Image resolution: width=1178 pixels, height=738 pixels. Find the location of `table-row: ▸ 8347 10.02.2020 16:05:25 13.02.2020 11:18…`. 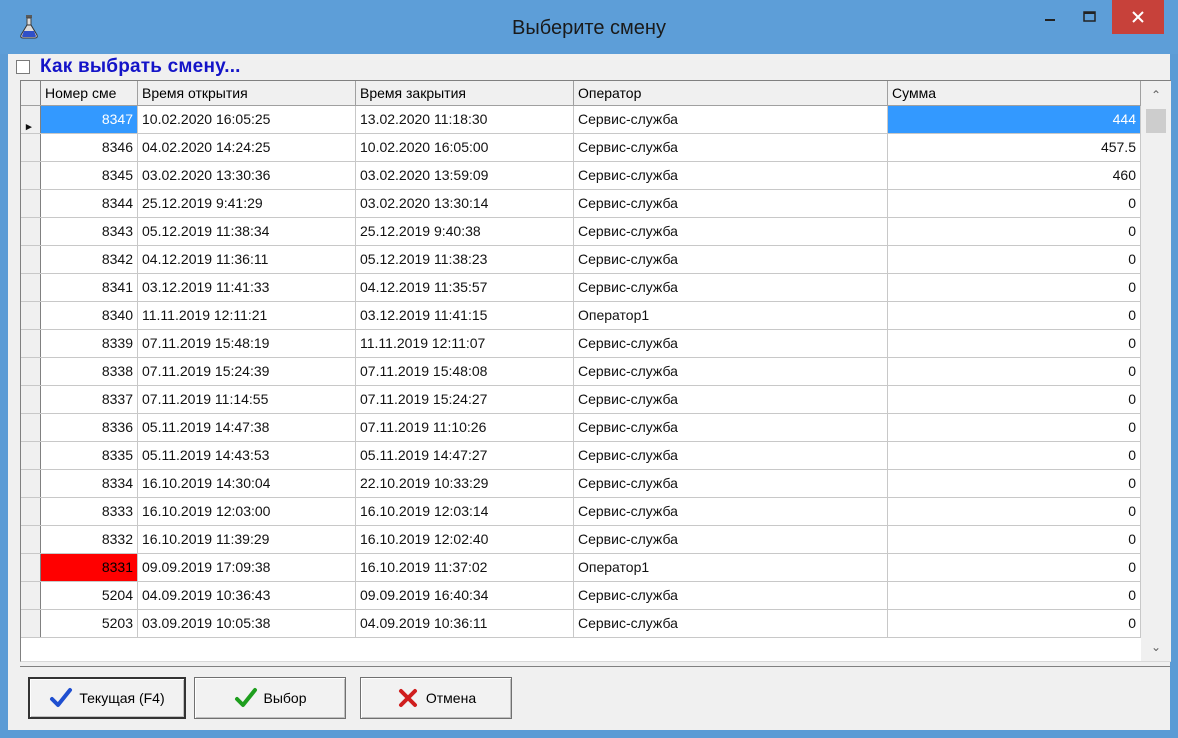

table-row: ▸ 8347 10.02.2020 16:05:25 13.02.2020 11:18… is located at coordinates (581, 120).